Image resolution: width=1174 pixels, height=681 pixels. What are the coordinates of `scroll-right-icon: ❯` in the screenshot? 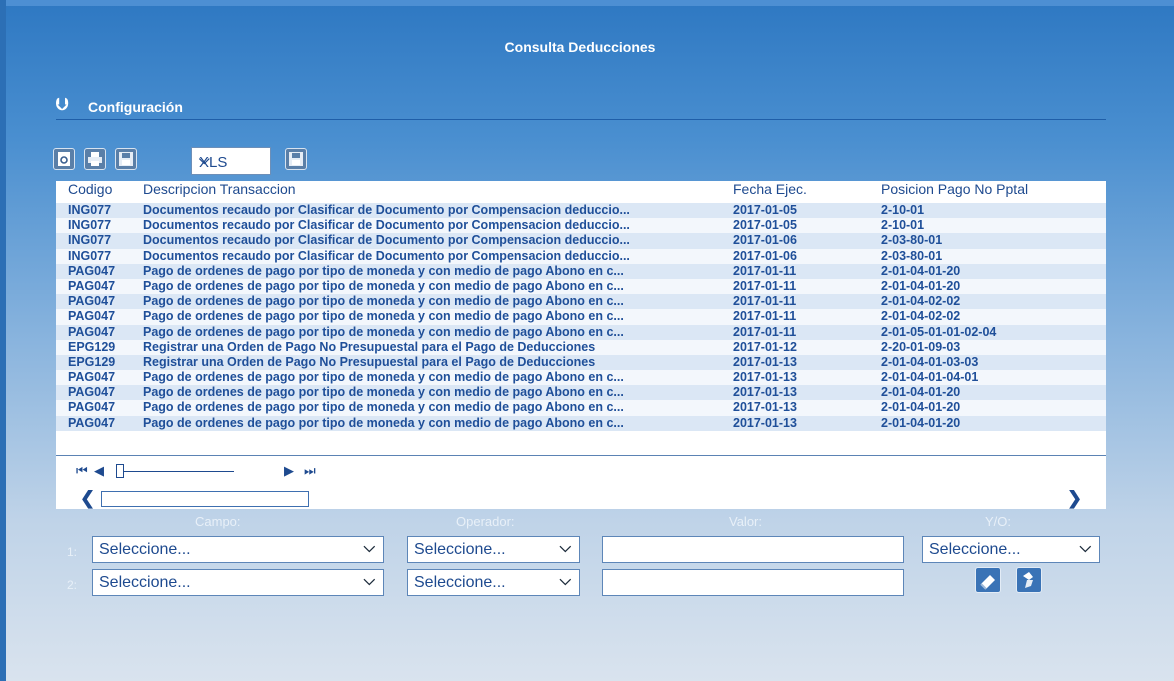 It's located at (1074, 498).